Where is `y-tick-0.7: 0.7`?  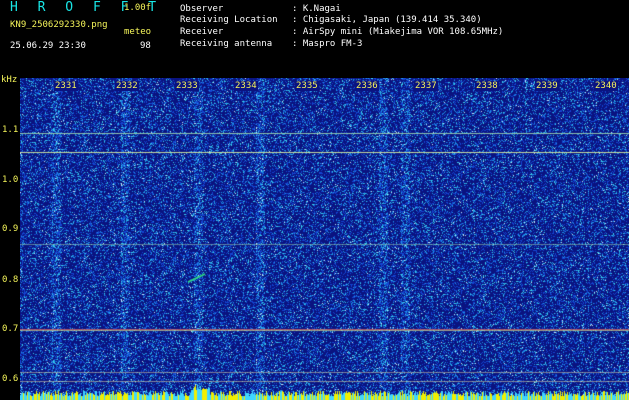 y-tick-0.7: 0.7 is located at coordinates (10, 329).